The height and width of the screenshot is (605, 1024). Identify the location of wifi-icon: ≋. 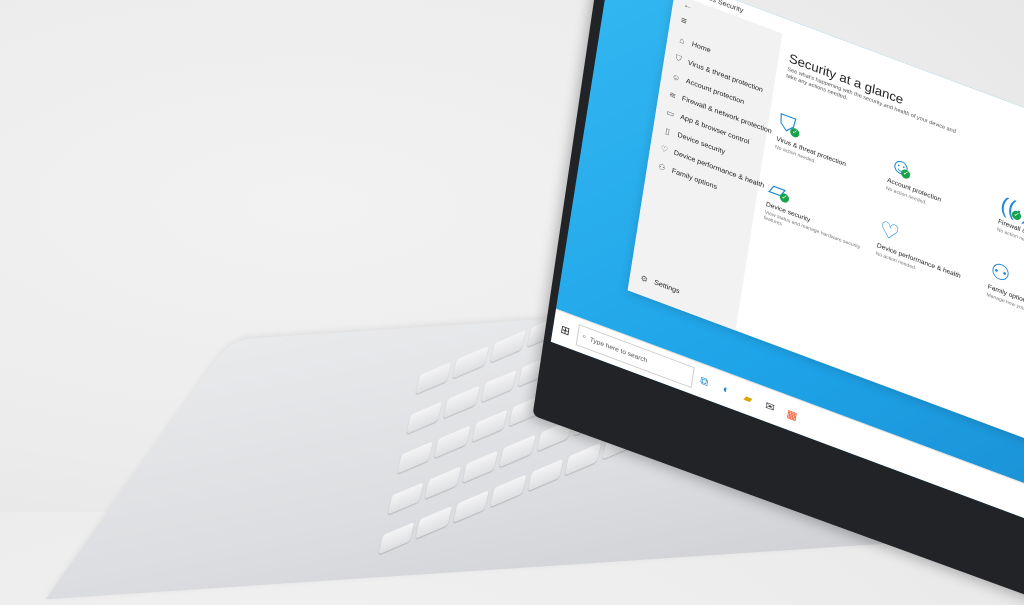
(672, 95).